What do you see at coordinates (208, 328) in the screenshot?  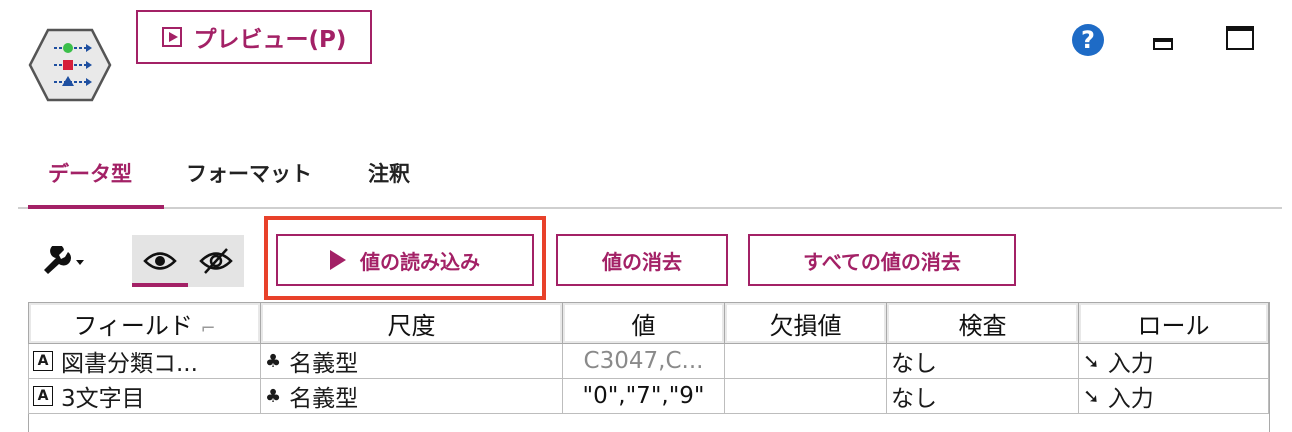 I see `sort-indicator-icon: ⌐` at bounding box center [208, 328].